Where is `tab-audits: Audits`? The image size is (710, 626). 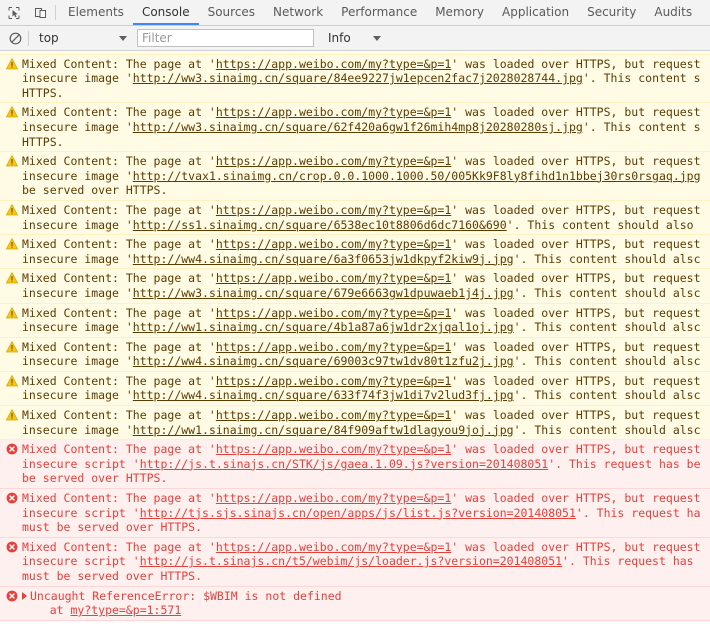 tab-audits: Audits is located at coordinates (673, 12).